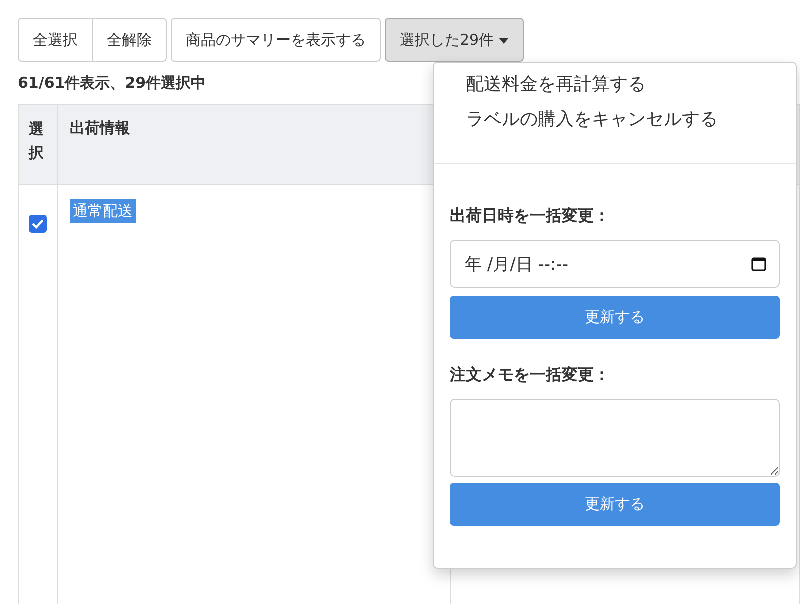  I want to click on toolbar-button: 全選択, so click(55, 40).